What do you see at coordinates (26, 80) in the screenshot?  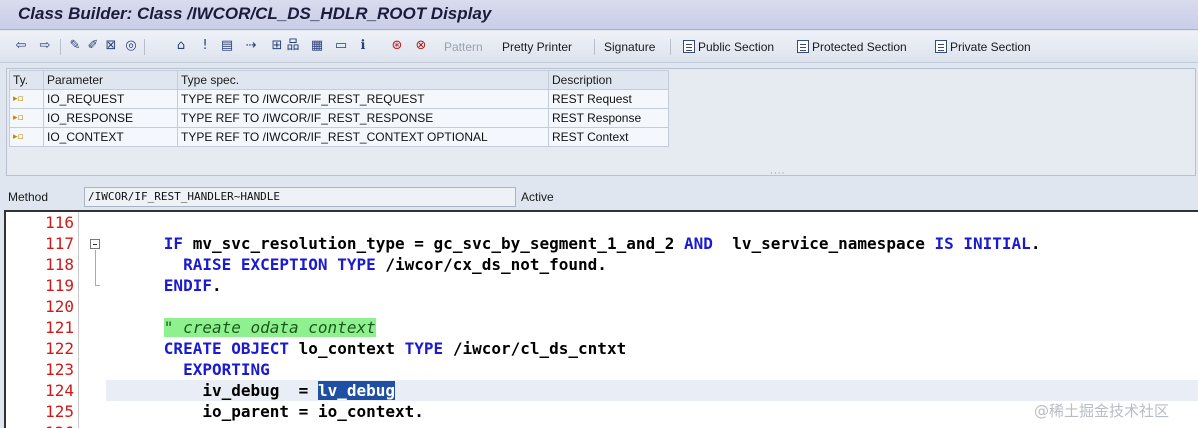 I see `column-header-ty: Ty.` at bounding box center [26, 80].